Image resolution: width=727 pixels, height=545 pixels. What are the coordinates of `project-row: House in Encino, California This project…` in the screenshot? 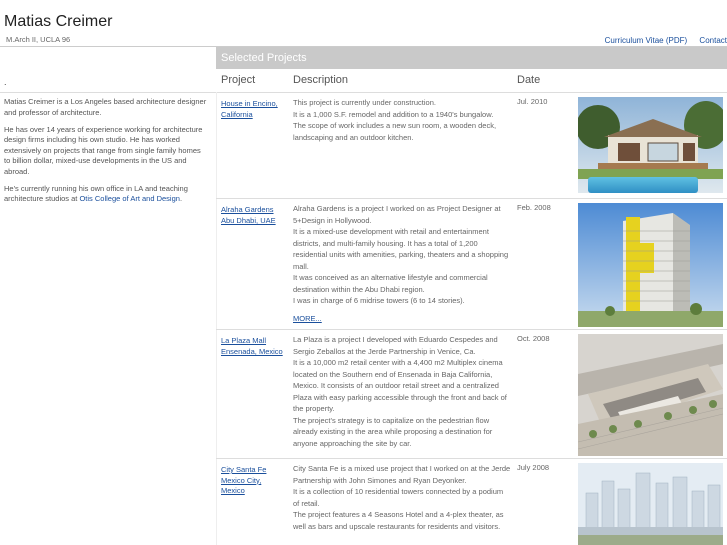 It's located at (471, 146).